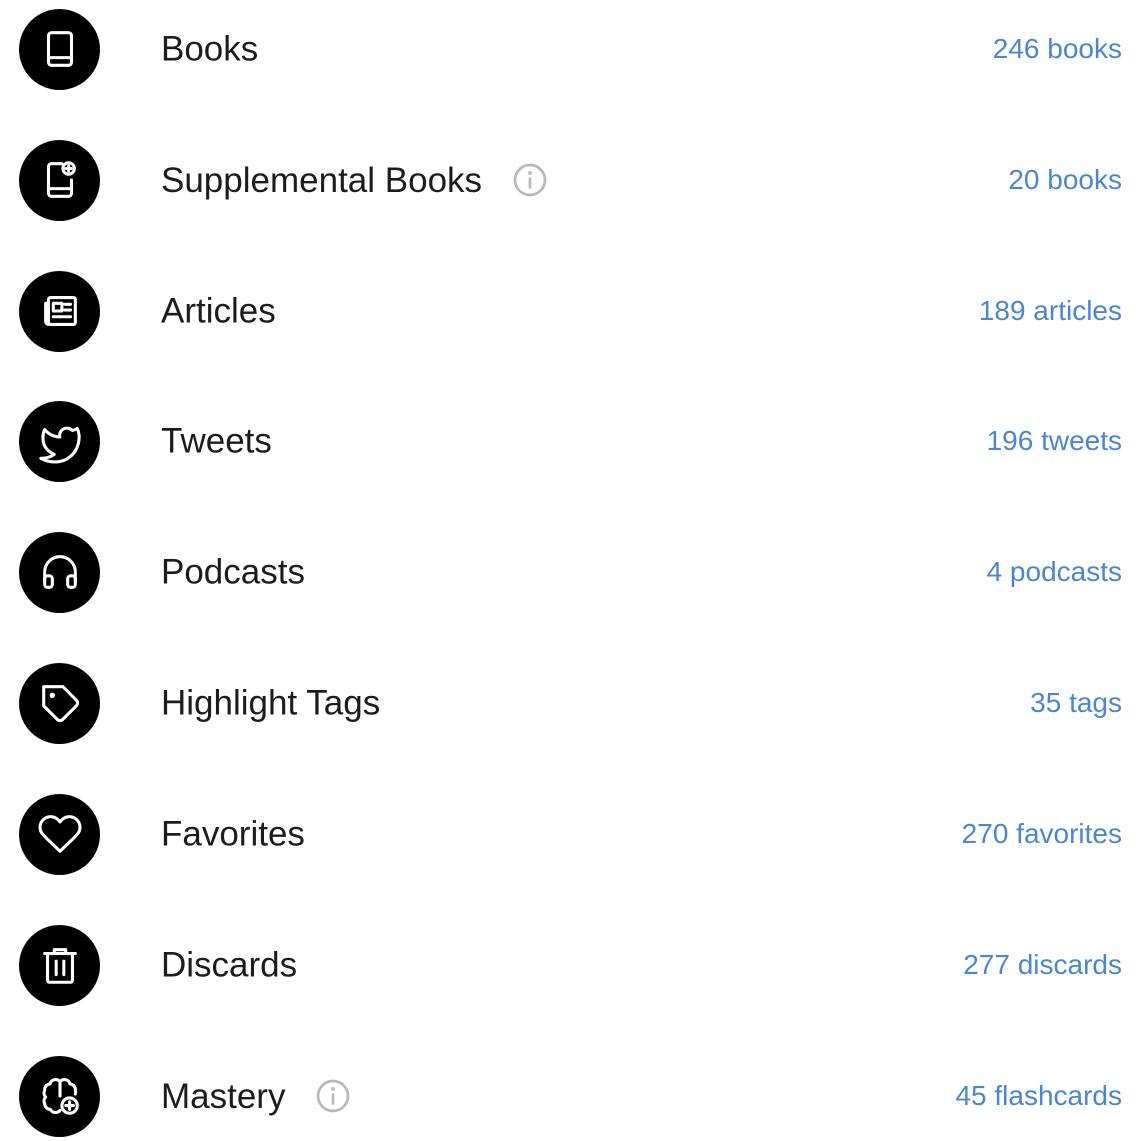 This screenshot has height=1141, width=1148. I want to click on row-label-wrap: Books, so click(209, 49).